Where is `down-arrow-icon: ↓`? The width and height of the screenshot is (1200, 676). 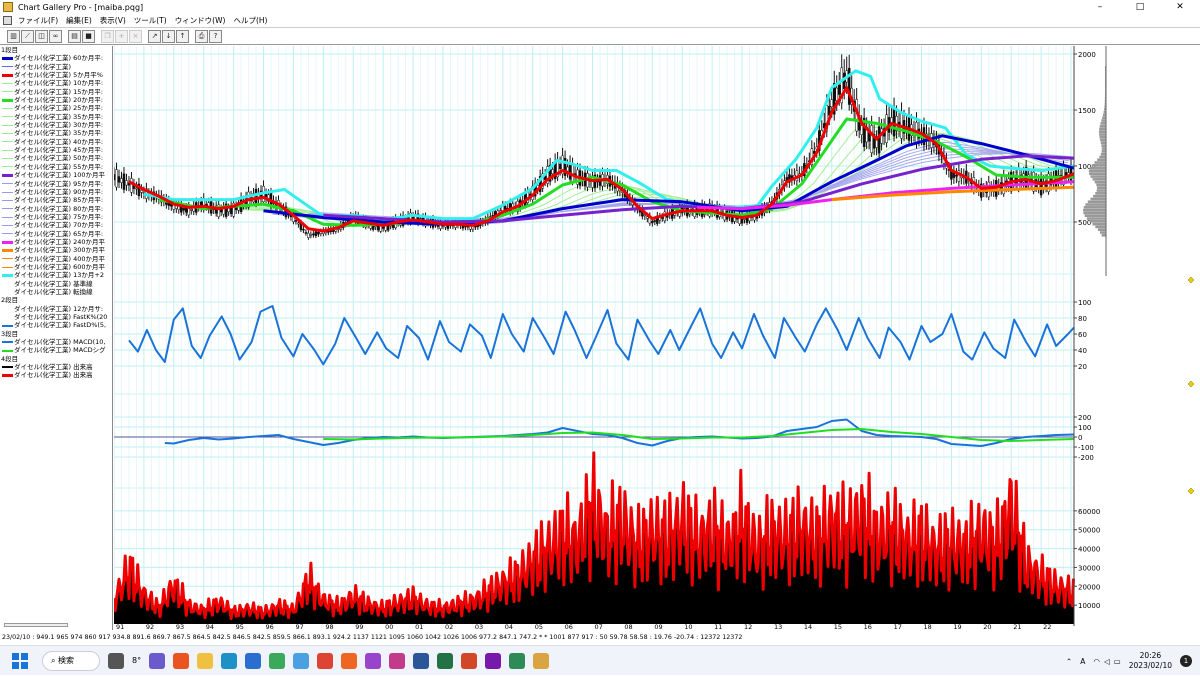 down-arrow-icon: ↓ is located at coordinates (168, 36).